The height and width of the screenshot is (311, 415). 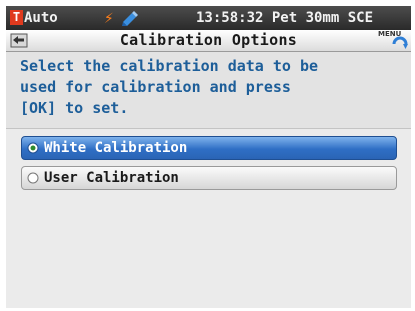 I want to click on option-white-calibration: White Calibration, so click(x=209, y=148).